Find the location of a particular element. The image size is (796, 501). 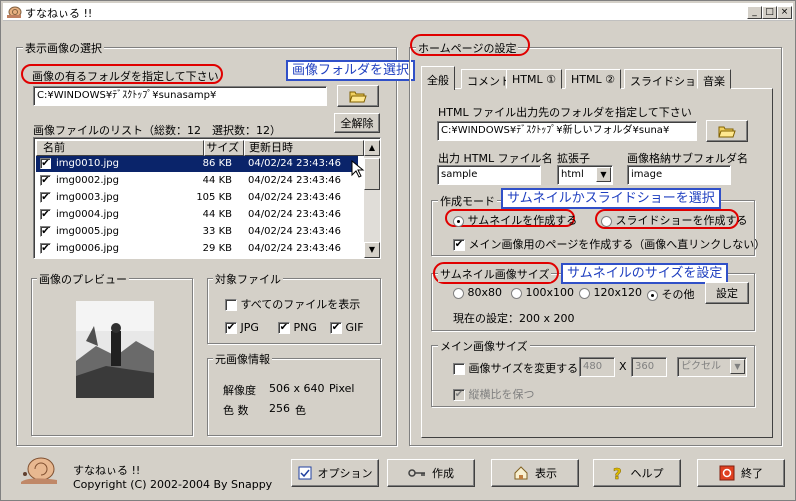

subfolder-input: image is located at coordinates (679, 175).